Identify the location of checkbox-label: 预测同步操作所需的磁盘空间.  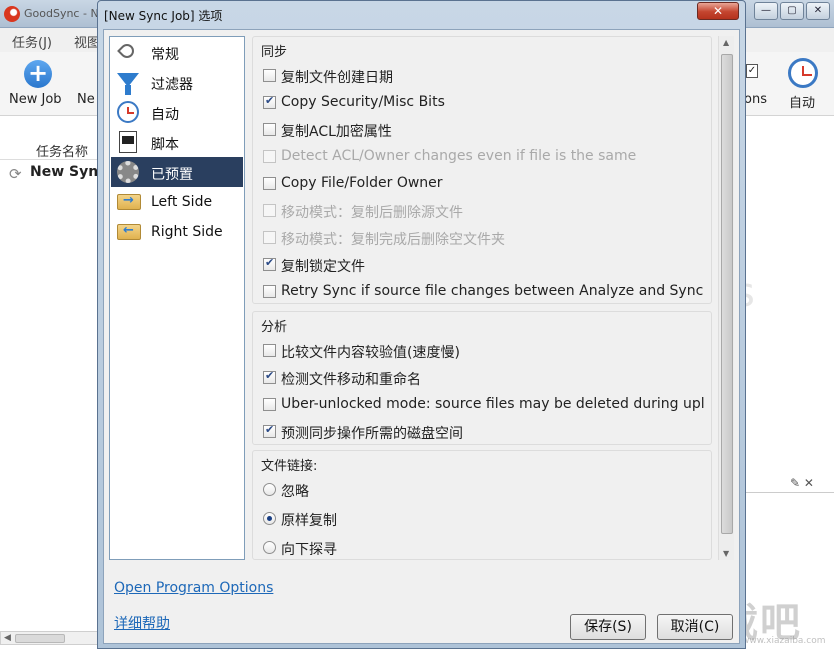
(372, 434).